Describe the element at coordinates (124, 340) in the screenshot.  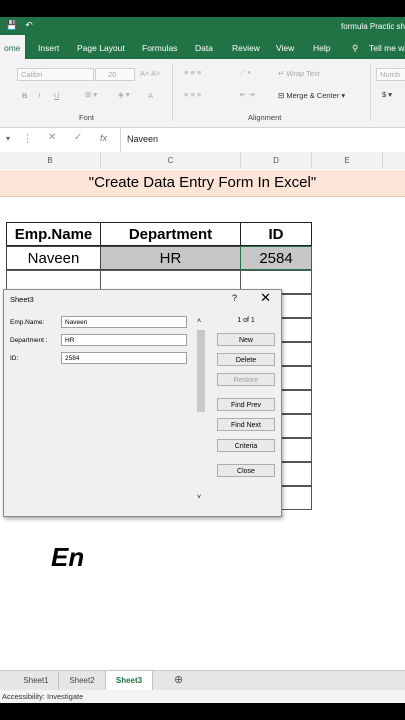
I see `department-field: HR` at that location.